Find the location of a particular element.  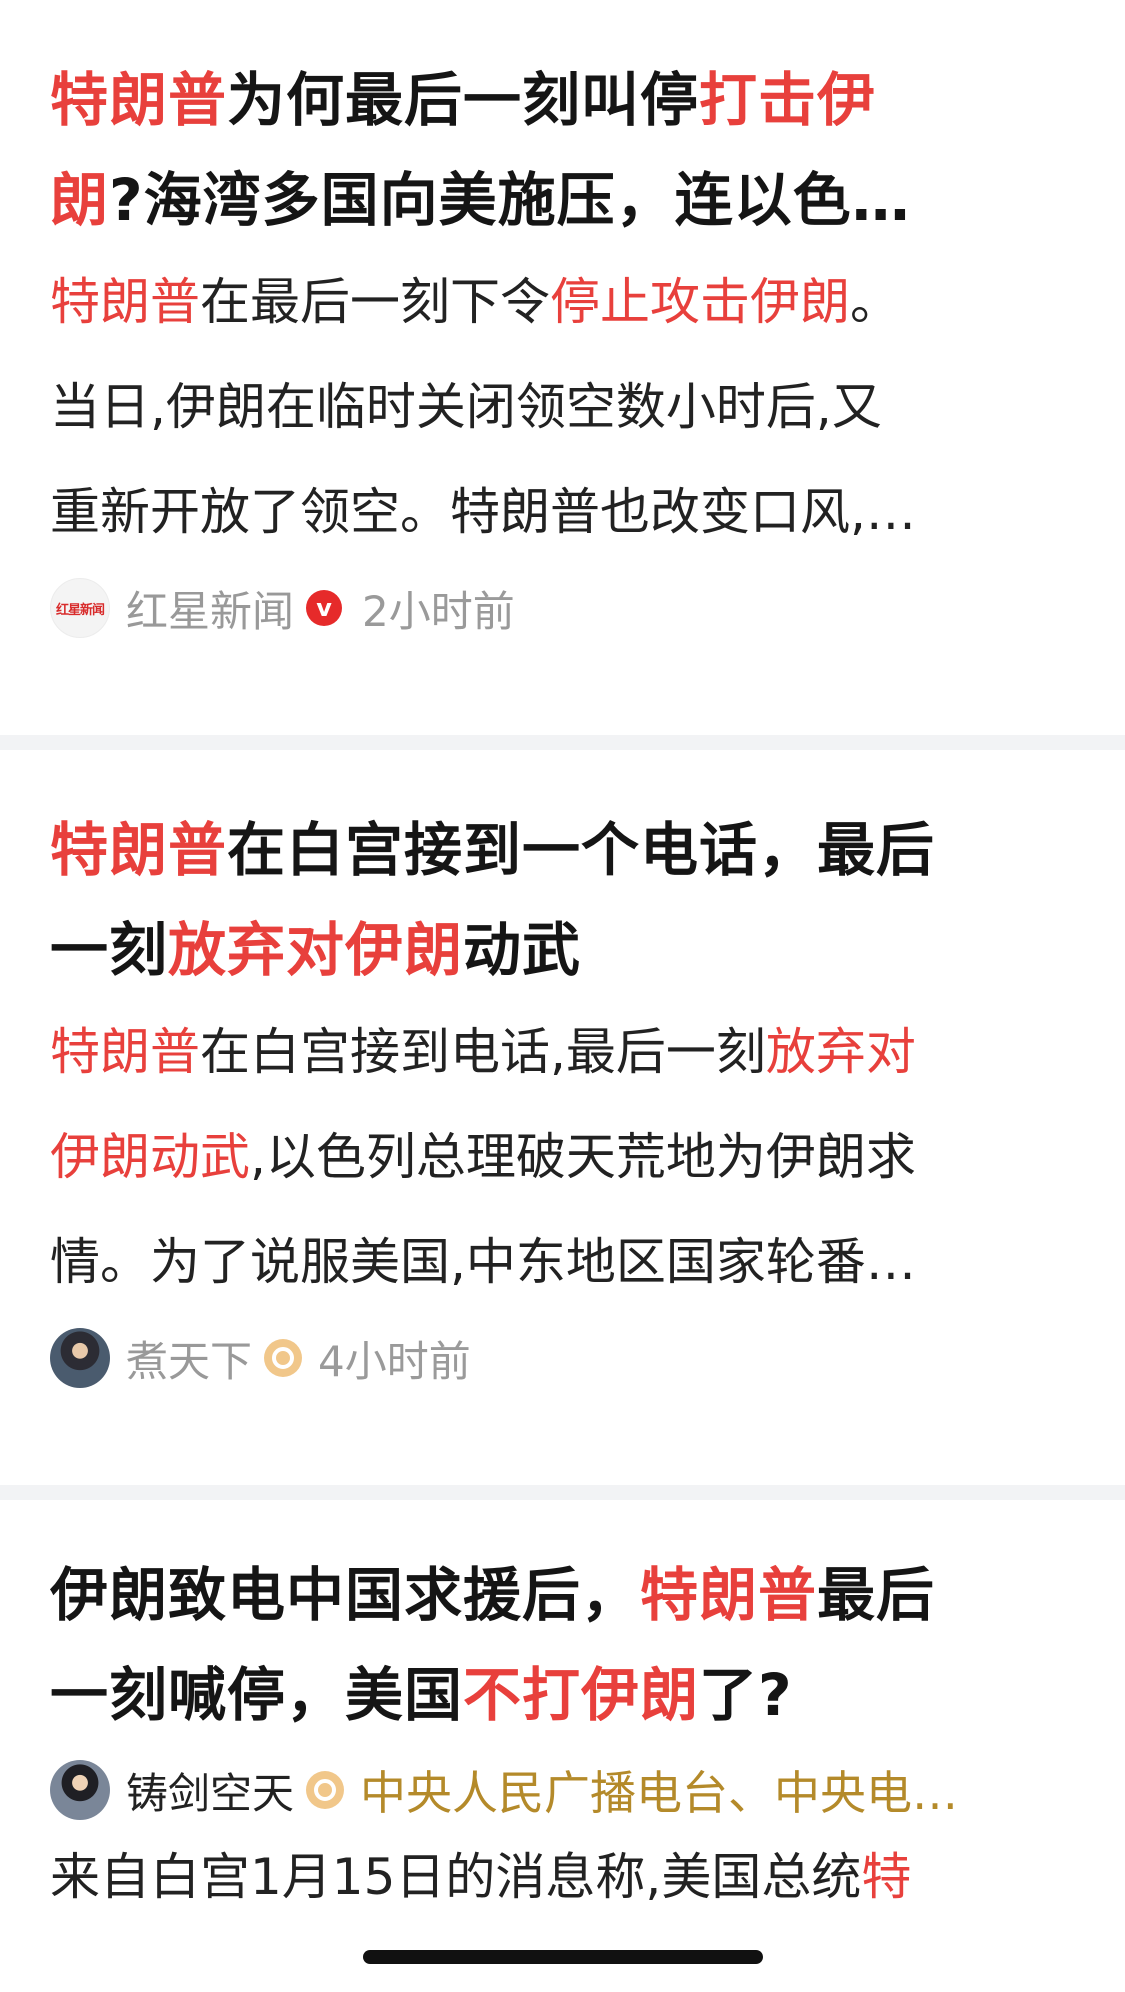

summary-line: 来自白宫1月15日的消息称,美国总统特 is located at coordinates (562, 1877).